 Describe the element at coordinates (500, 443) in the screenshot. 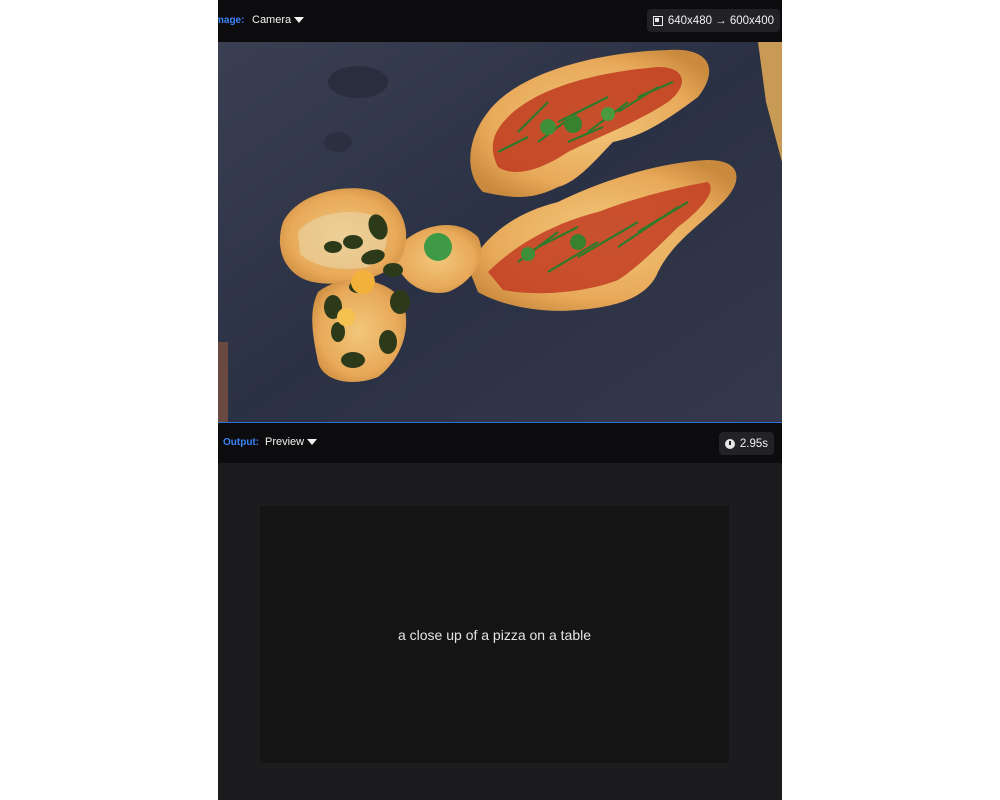

I see `output-header-bar: Output: Preview 2.95s` at that location.